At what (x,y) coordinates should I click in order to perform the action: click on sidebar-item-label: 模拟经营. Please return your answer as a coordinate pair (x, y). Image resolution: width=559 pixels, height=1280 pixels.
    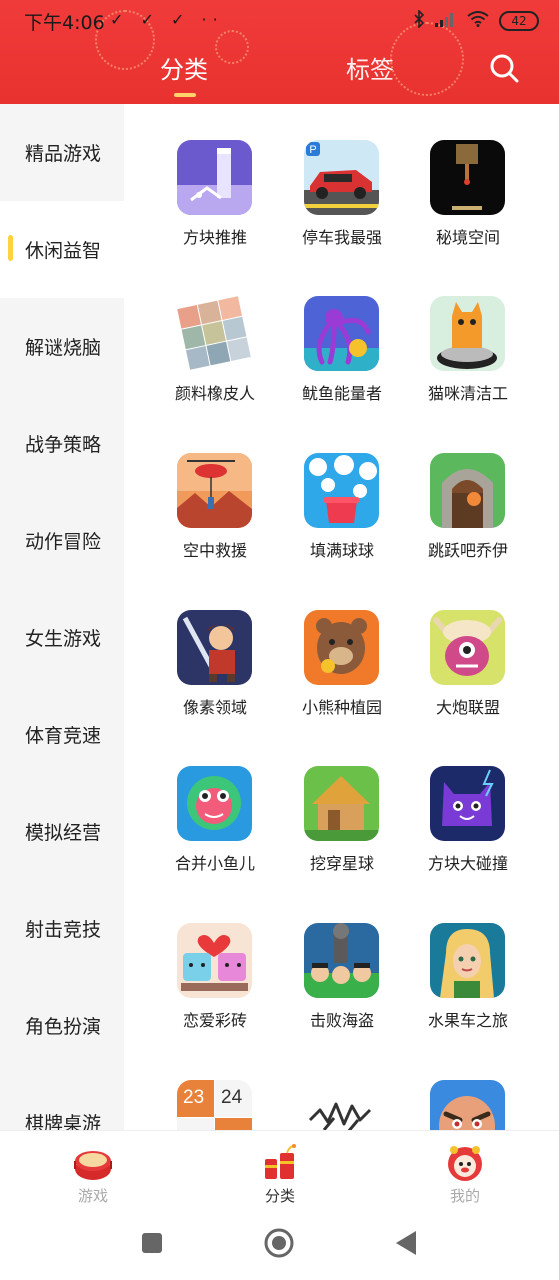
    Looking at the image, I should click on (63, 833).